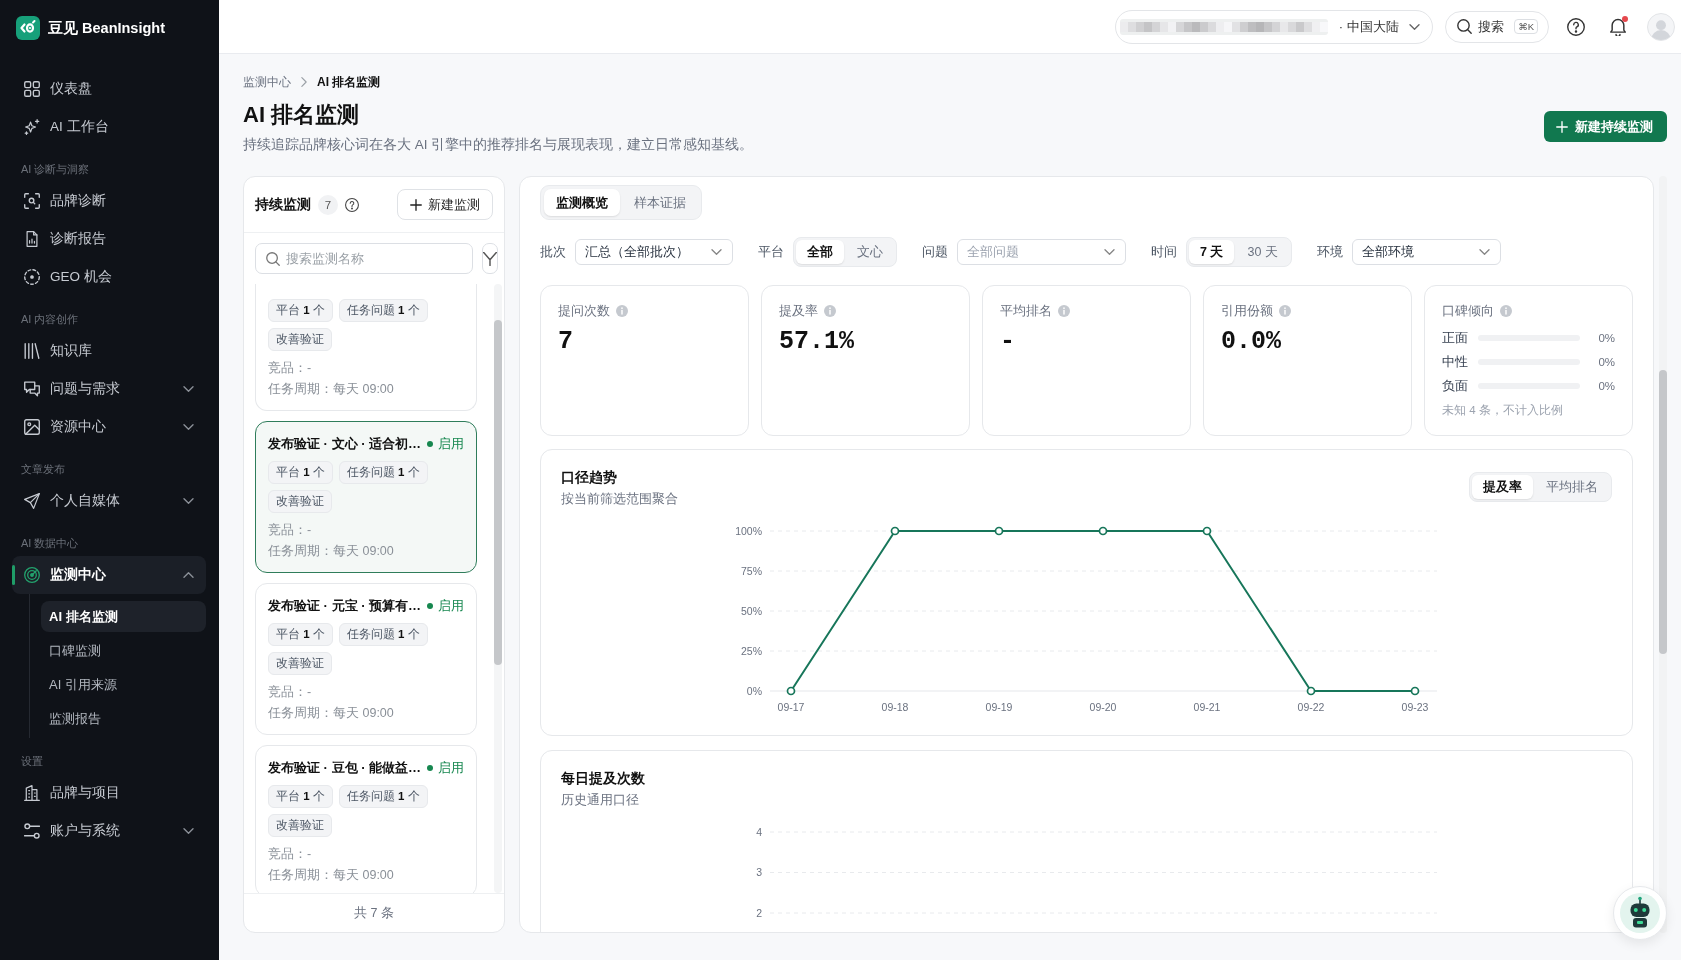 This screenshot has height=960, width=1681. I want to click on sidebar-item: GEO 机会, so click(109, 277).